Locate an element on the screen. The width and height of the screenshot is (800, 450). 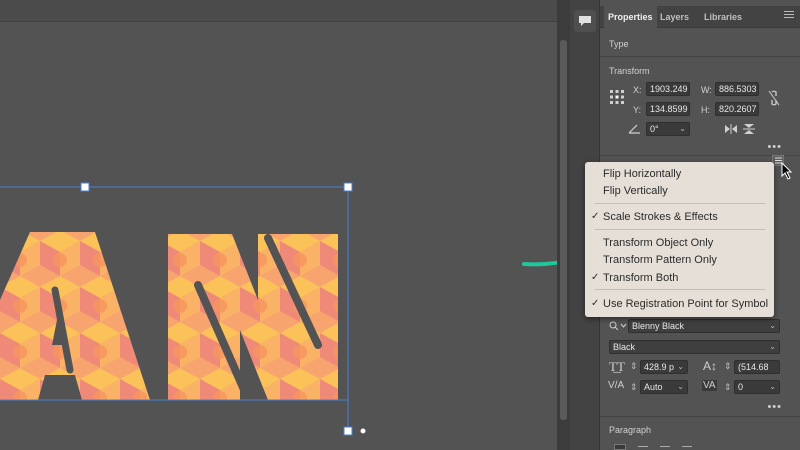
panel-tab-bar: Properties Layers Libraries is located at coordinates (700, 17).